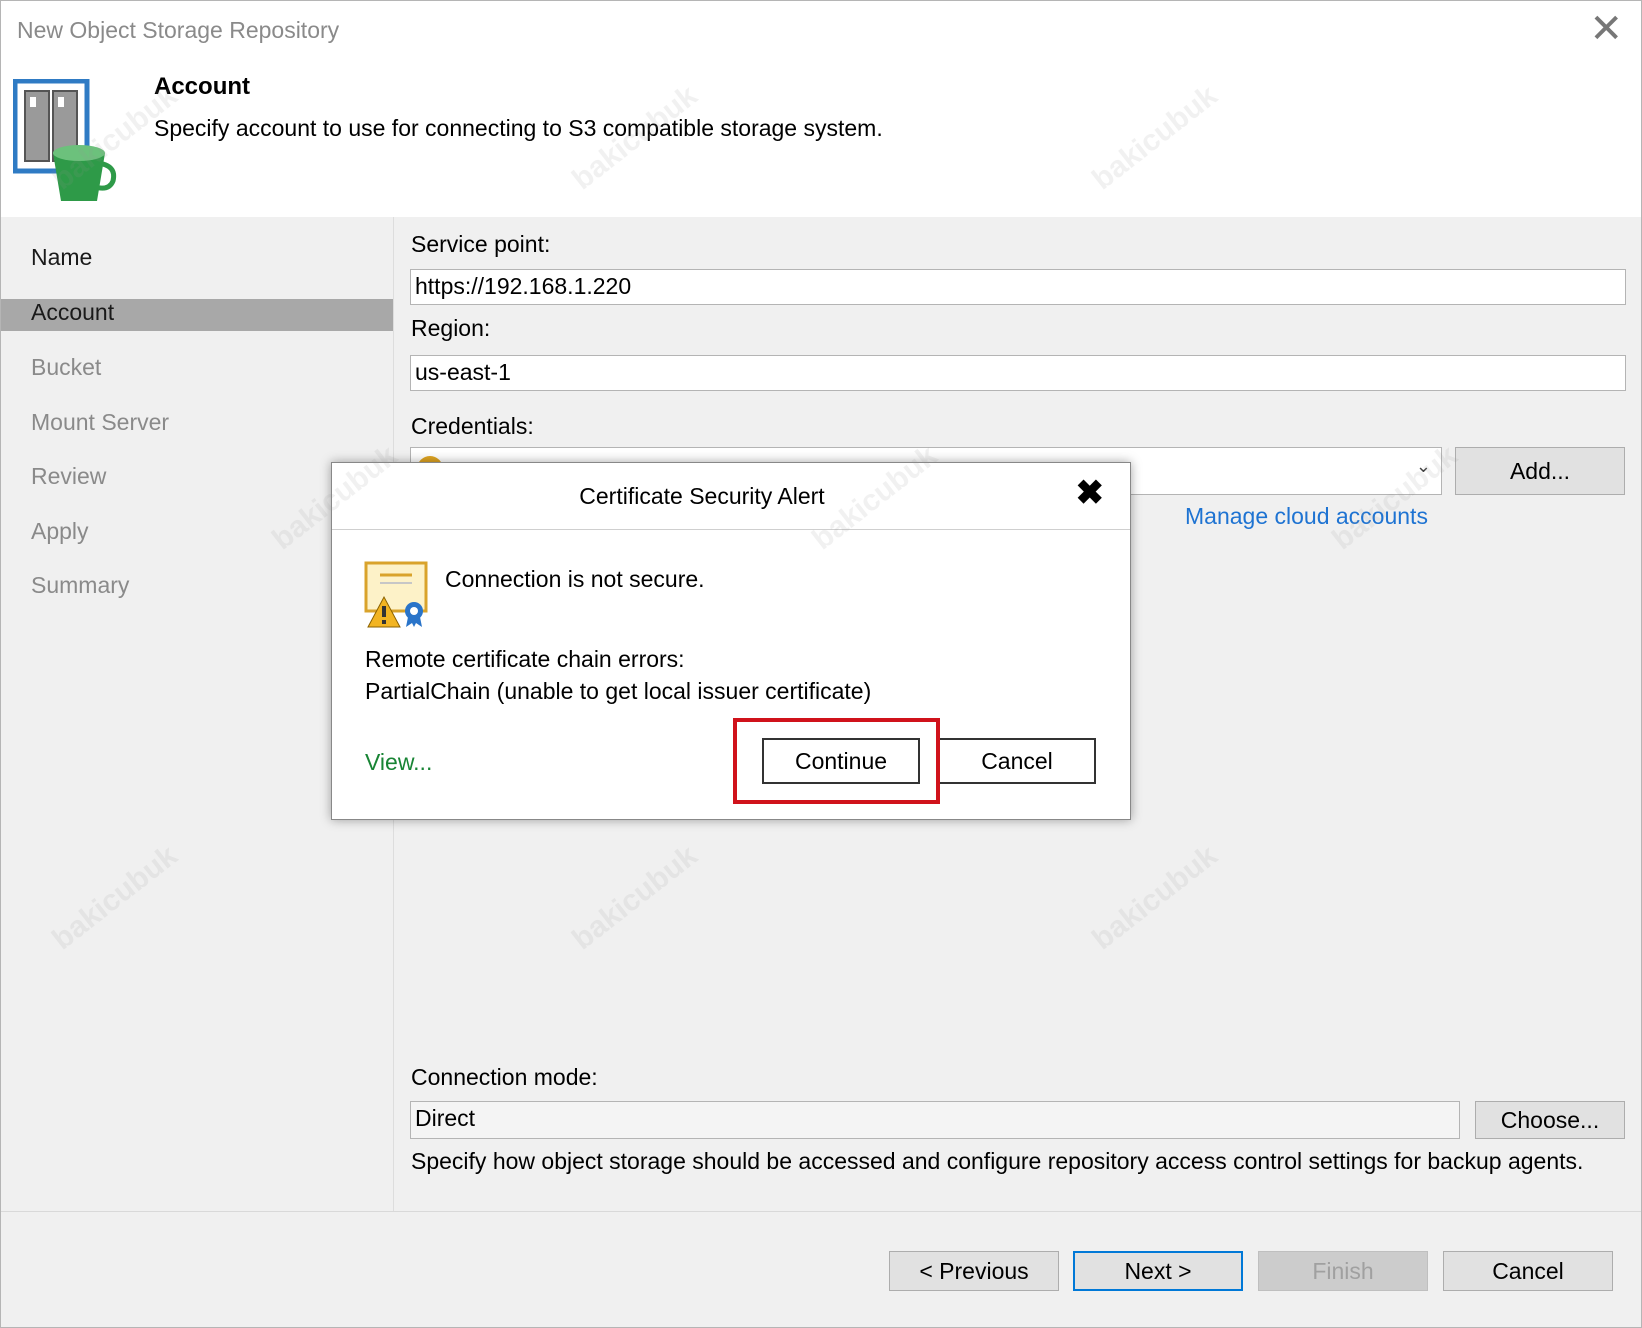 The image size is (1642, 1328). Describe the element at coordinates (1423, 466) in the screenshot. I see `chevron-down-icon: ⌄` at that location.